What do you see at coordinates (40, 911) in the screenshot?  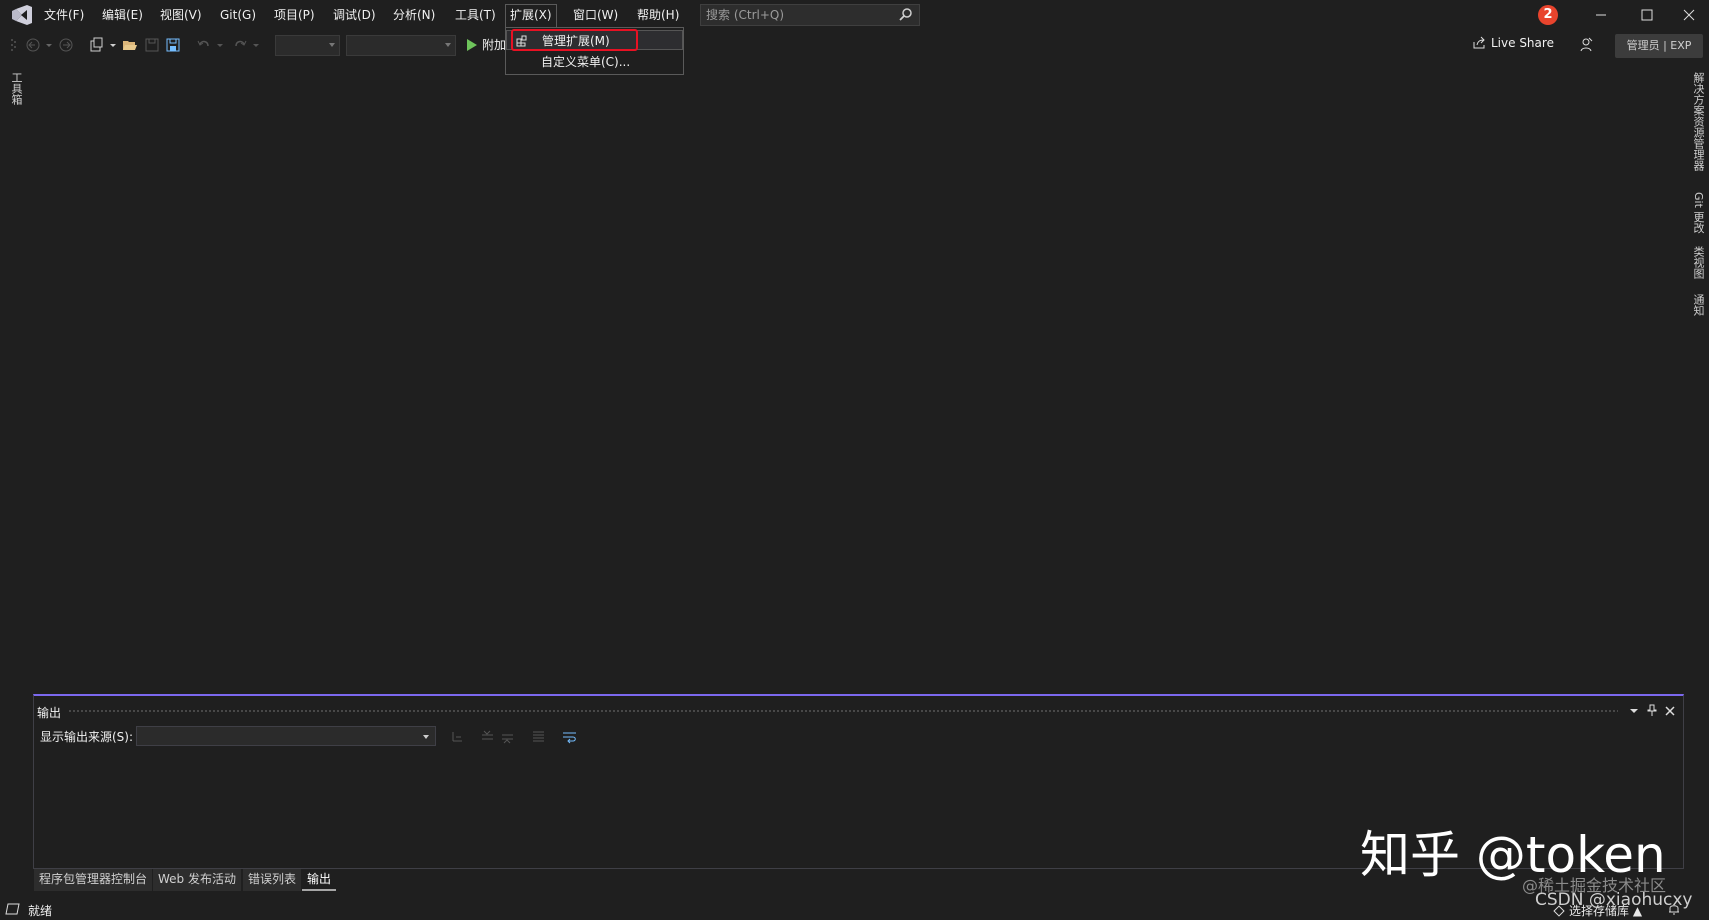 I see `status-text: 就绪` at bounding box center [40, 911].